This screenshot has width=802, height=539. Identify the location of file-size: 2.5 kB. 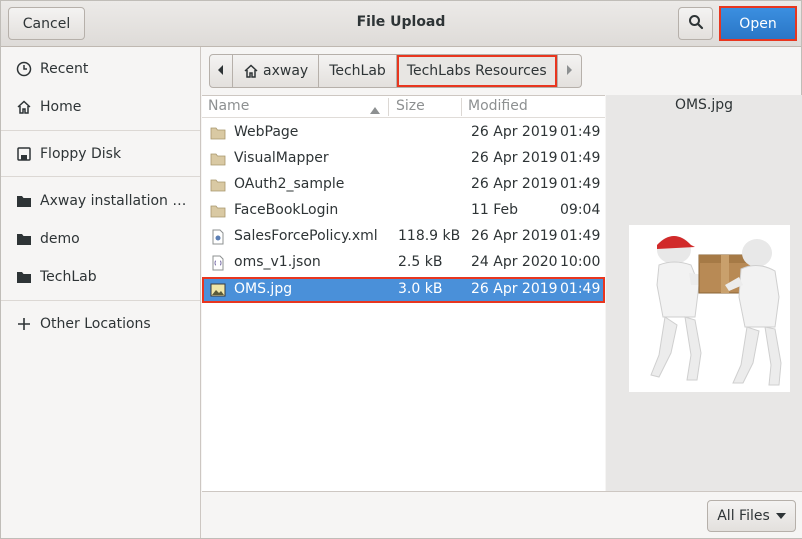
(420, 262).